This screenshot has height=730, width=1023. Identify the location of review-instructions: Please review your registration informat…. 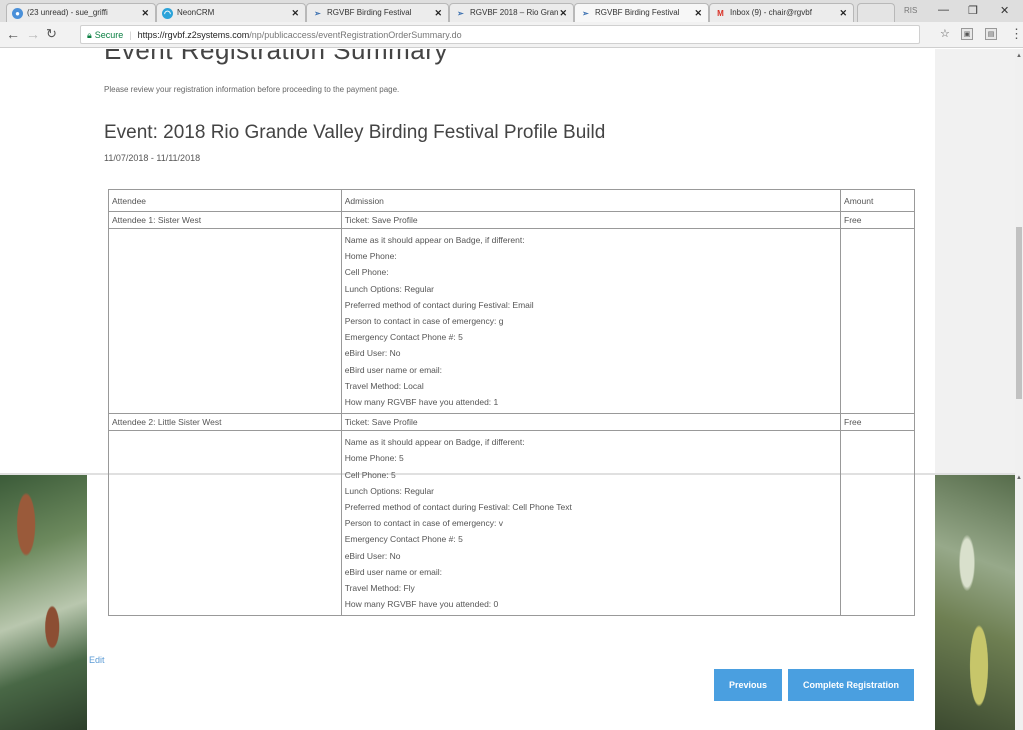
(252, 89).